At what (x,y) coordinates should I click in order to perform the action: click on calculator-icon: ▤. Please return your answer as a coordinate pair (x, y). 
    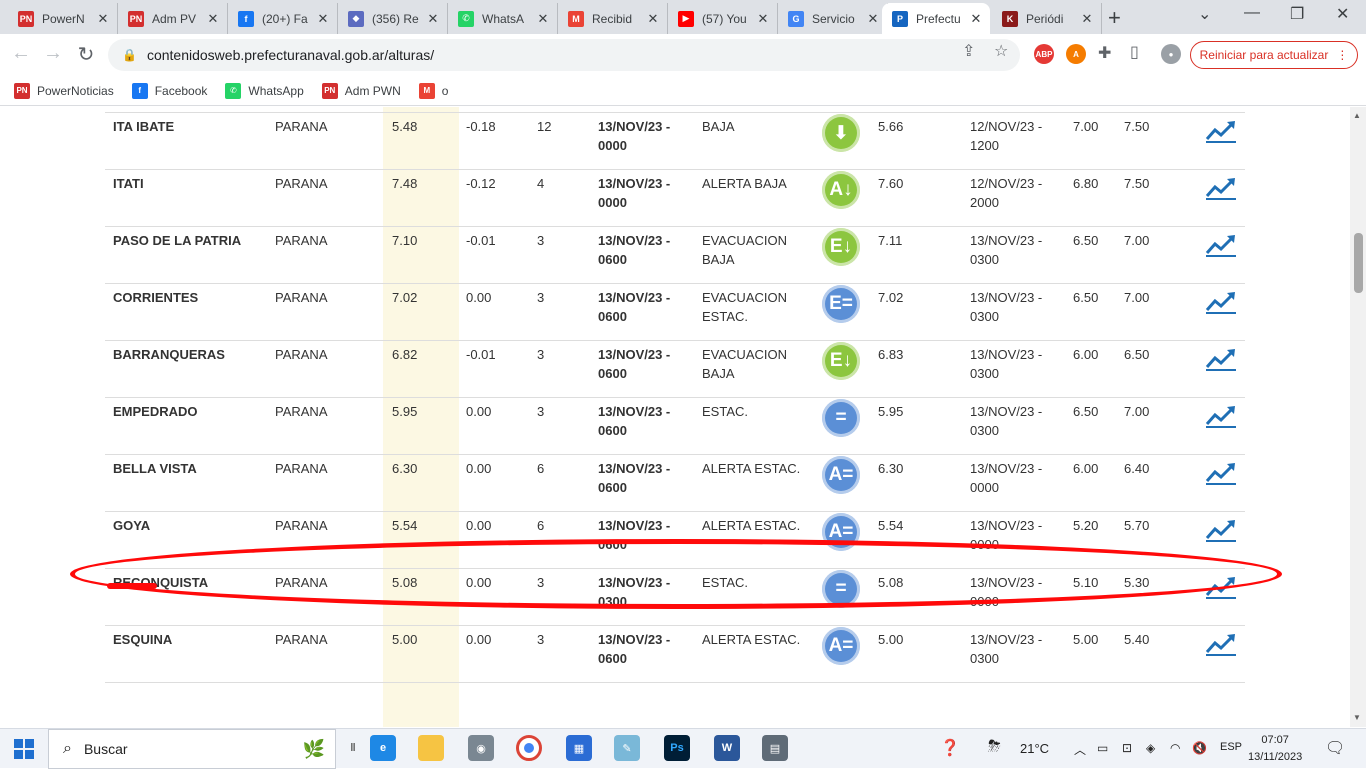
    Looking at the image, I should click on (775, 748).